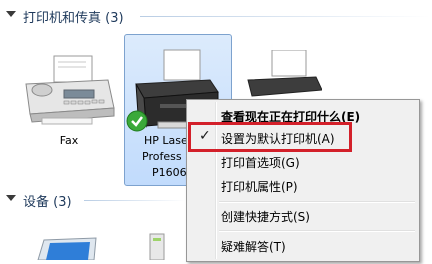  Describe the element at coordinates (253, 247) in the screenshot. I see `menu-item-label: 疑难解答(T)` at that location.